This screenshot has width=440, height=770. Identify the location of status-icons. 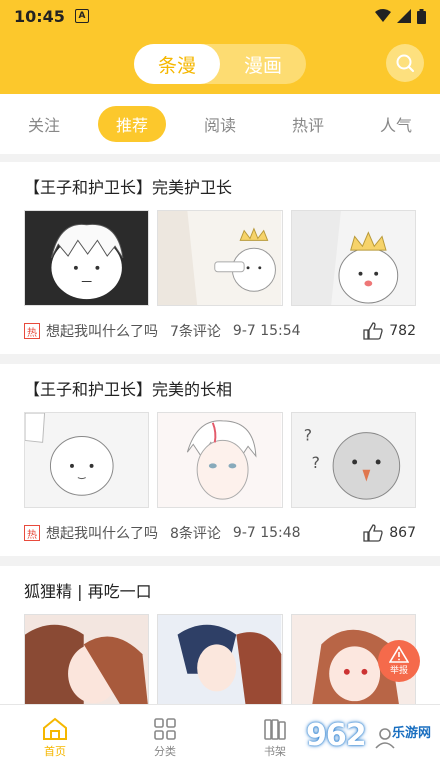
(400, 16).